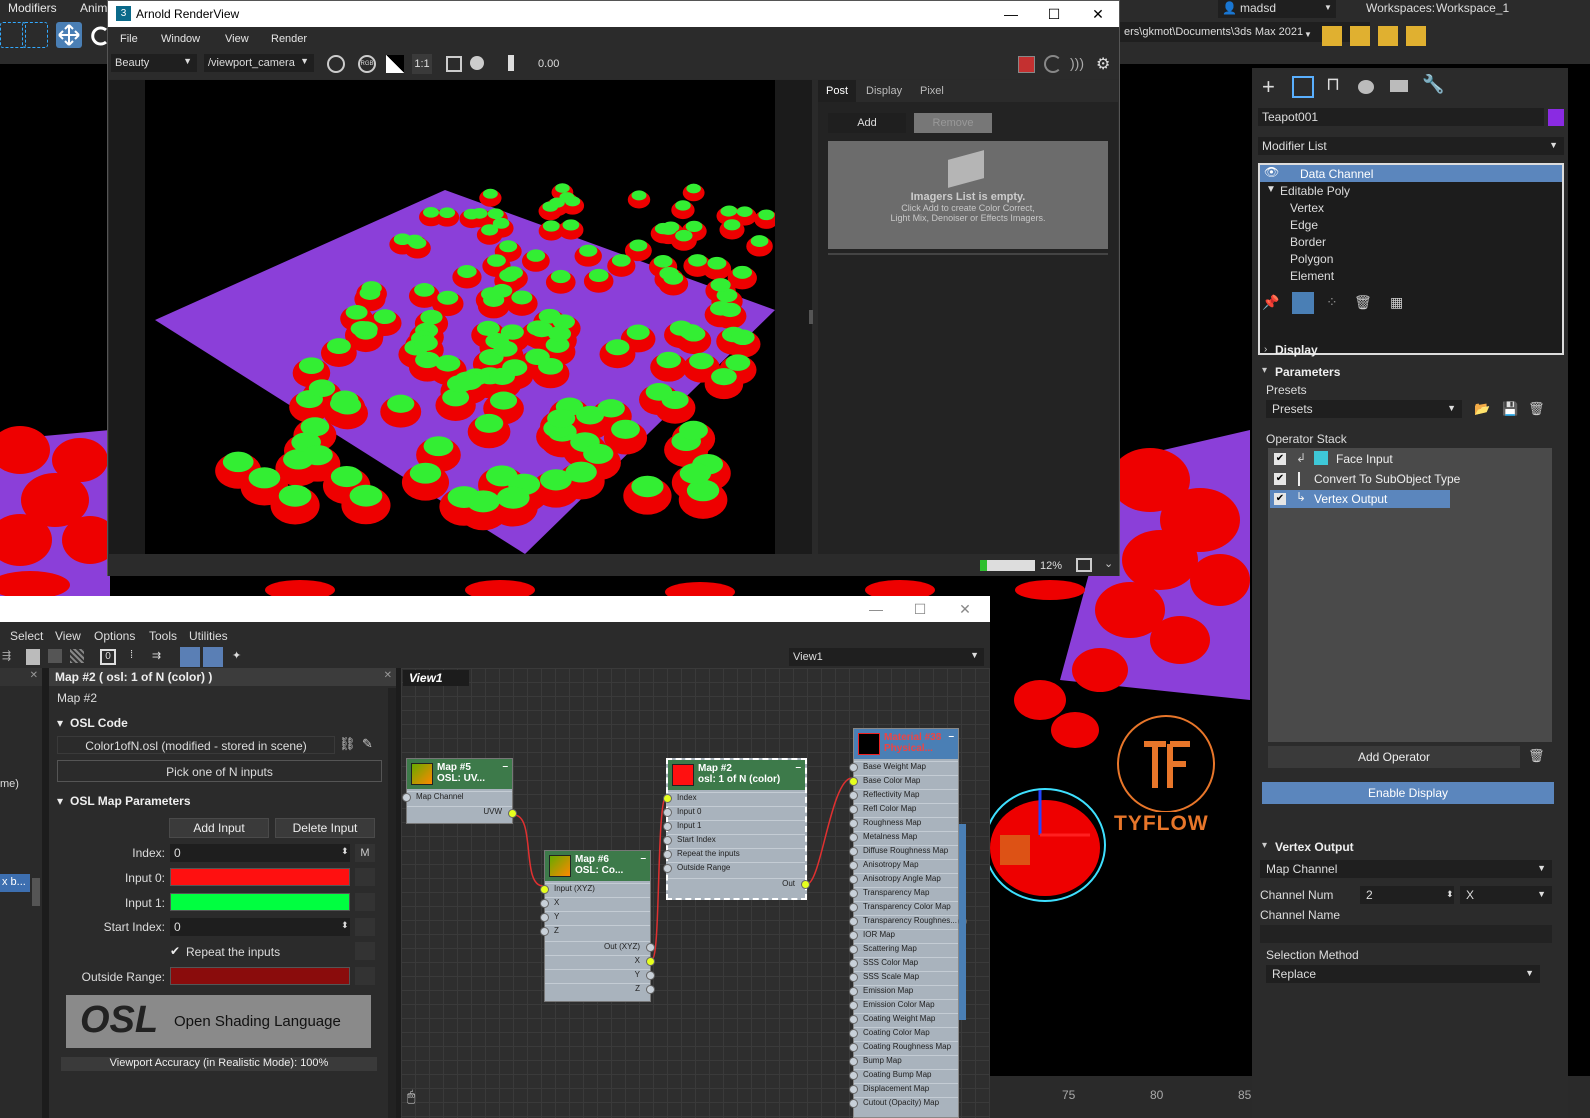 This screenshot has height=1118, width=1590. What do you see at coordinates (365, 877) in the screenshot?
I see `input0-map-button` at bounding box center [365, 877].